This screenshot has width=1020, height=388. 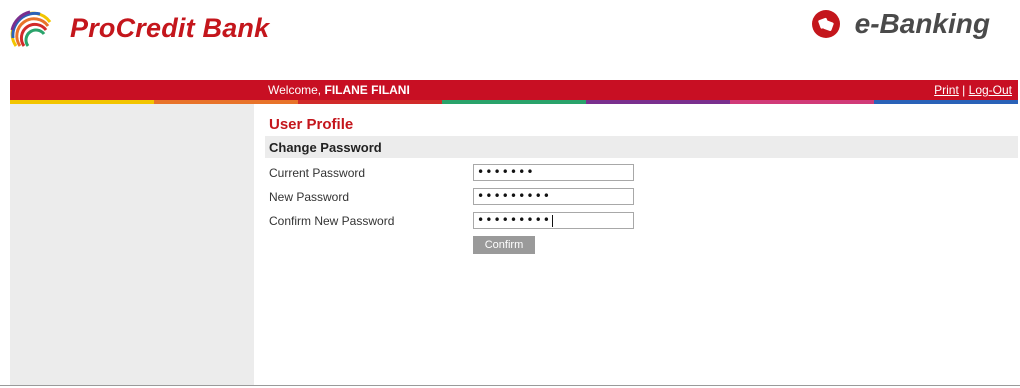 I want to click on procredit-logo: ProCredit Bank, so click(x=139, y=28).